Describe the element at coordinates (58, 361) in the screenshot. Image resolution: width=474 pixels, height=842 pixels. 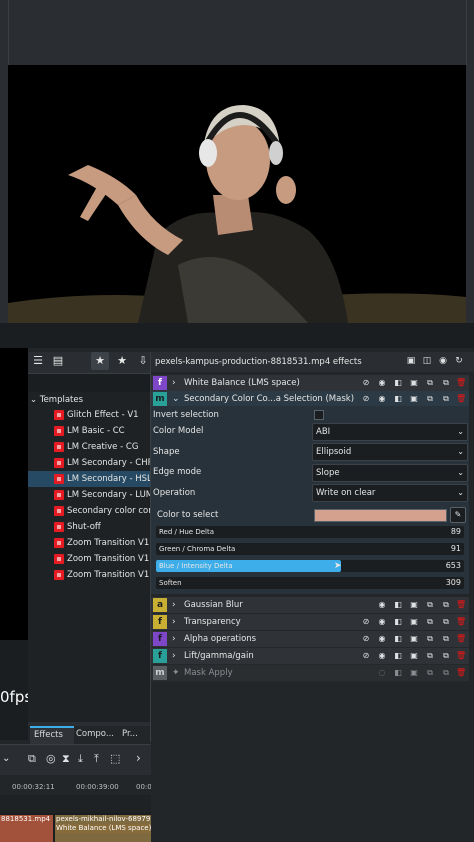
I see `save-icon: ▤` at that location.